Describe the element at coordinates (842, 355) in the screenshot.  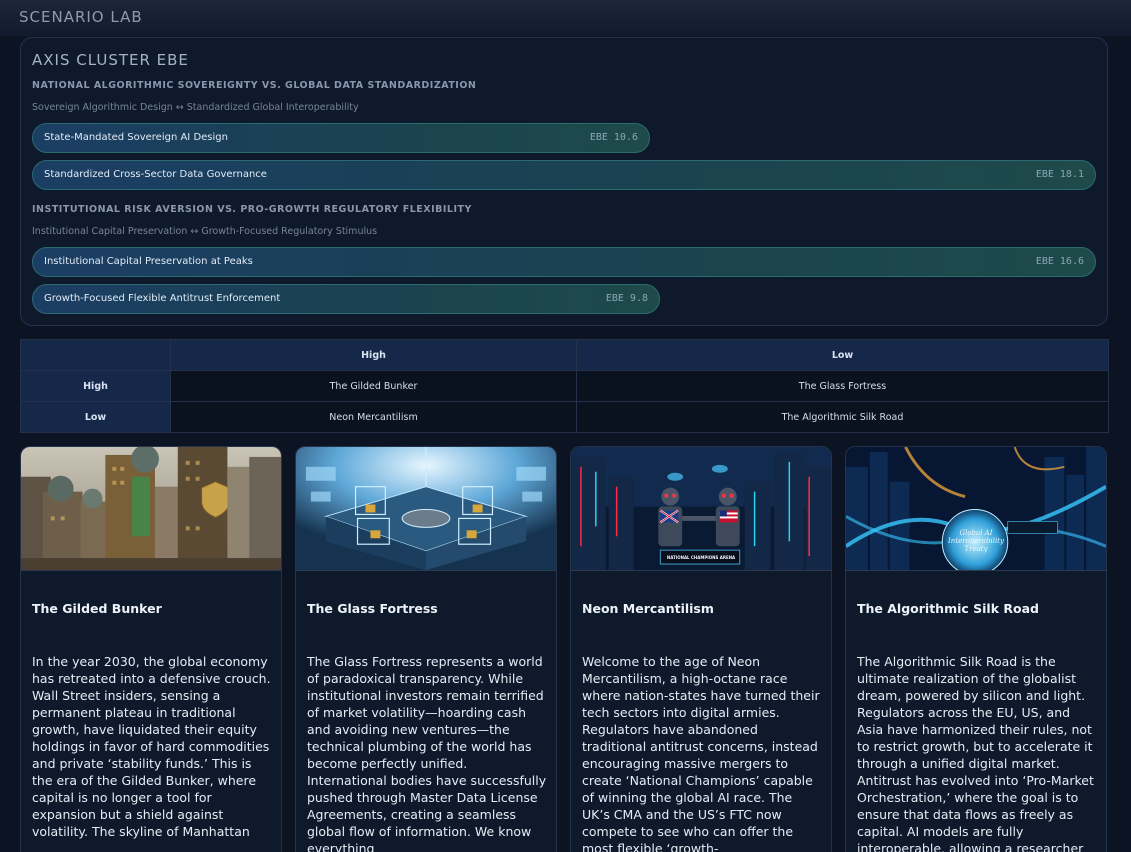
I see `matrix-column-header: Low` at that location.